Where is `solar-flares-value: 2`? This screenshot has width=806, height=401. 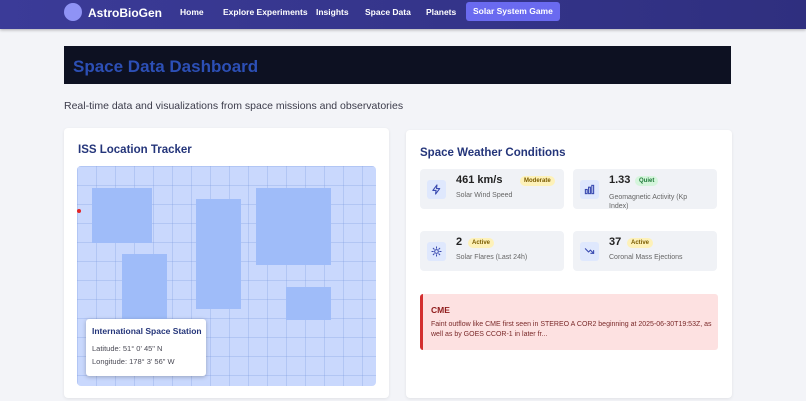
solar-flares-value: 2 is located at coordinates (459, 242).